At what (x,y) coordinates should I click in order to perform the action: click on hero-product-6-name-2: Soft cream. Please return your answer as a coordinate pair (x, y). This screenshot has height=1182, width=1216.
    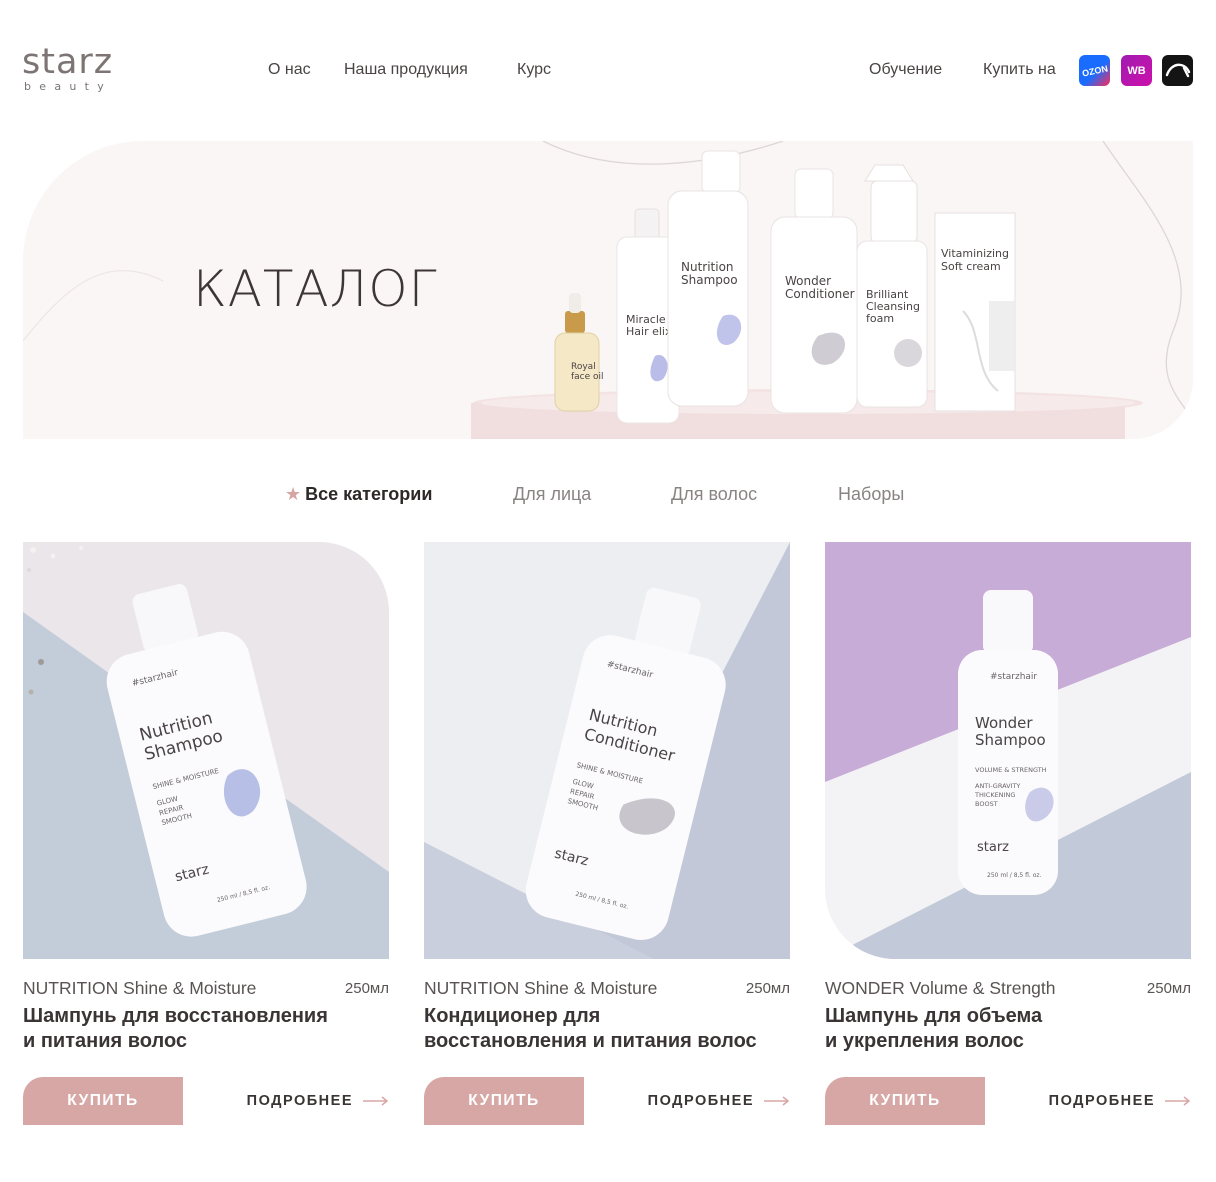
    Looking at the image, I should click on (971, 266).